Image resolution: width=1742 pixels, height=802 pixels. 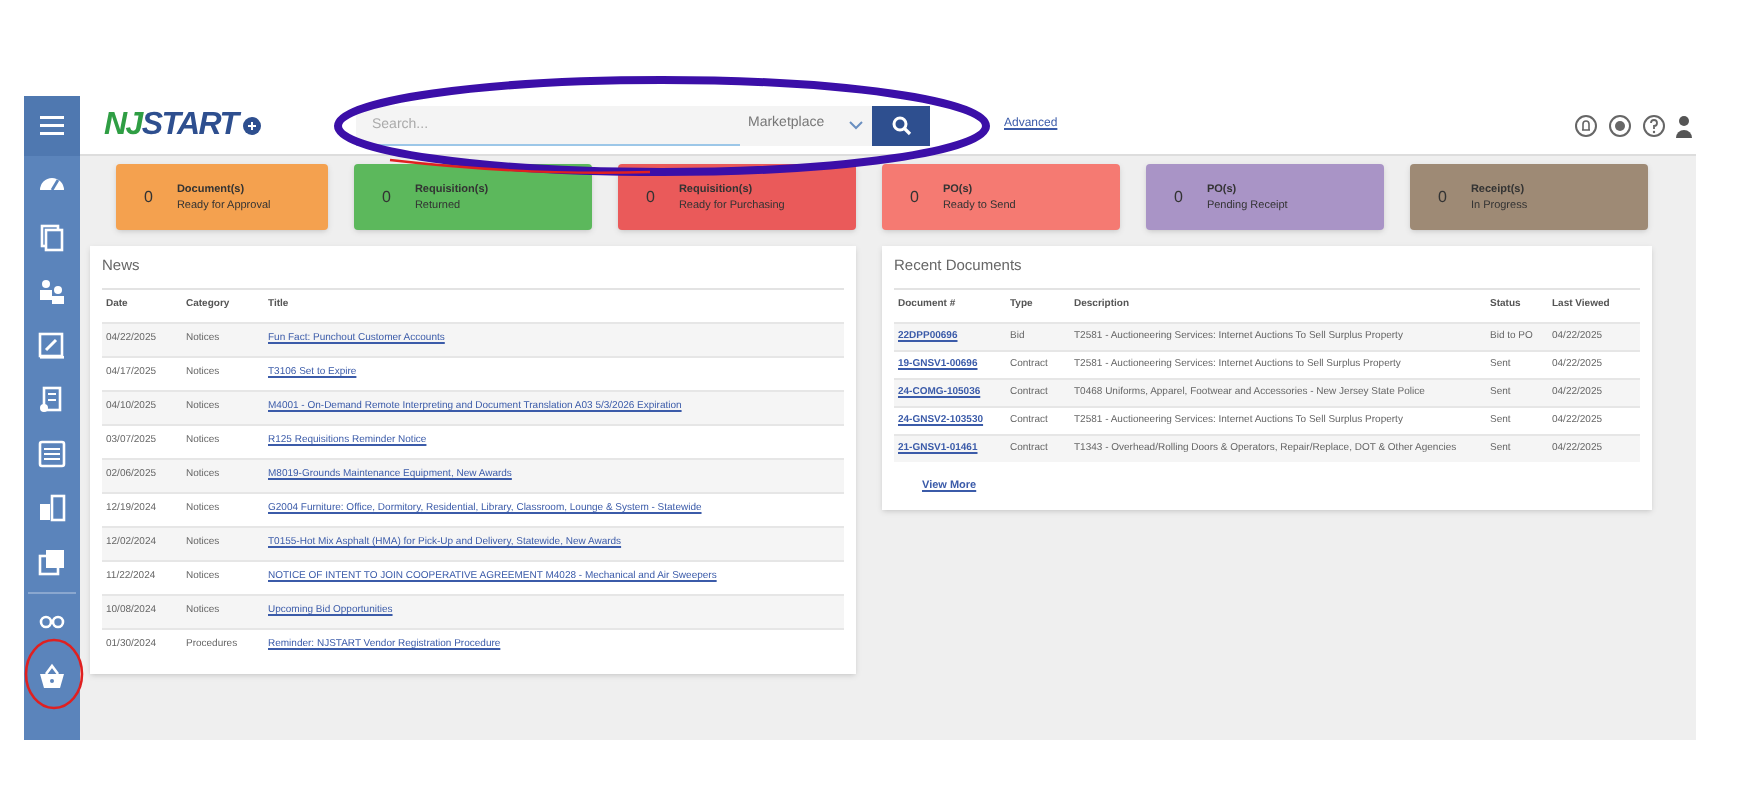 What do you see at coordinates (52, 399) in the screenshot?
I see `receipt-icon` at bounding box center [52, 399].